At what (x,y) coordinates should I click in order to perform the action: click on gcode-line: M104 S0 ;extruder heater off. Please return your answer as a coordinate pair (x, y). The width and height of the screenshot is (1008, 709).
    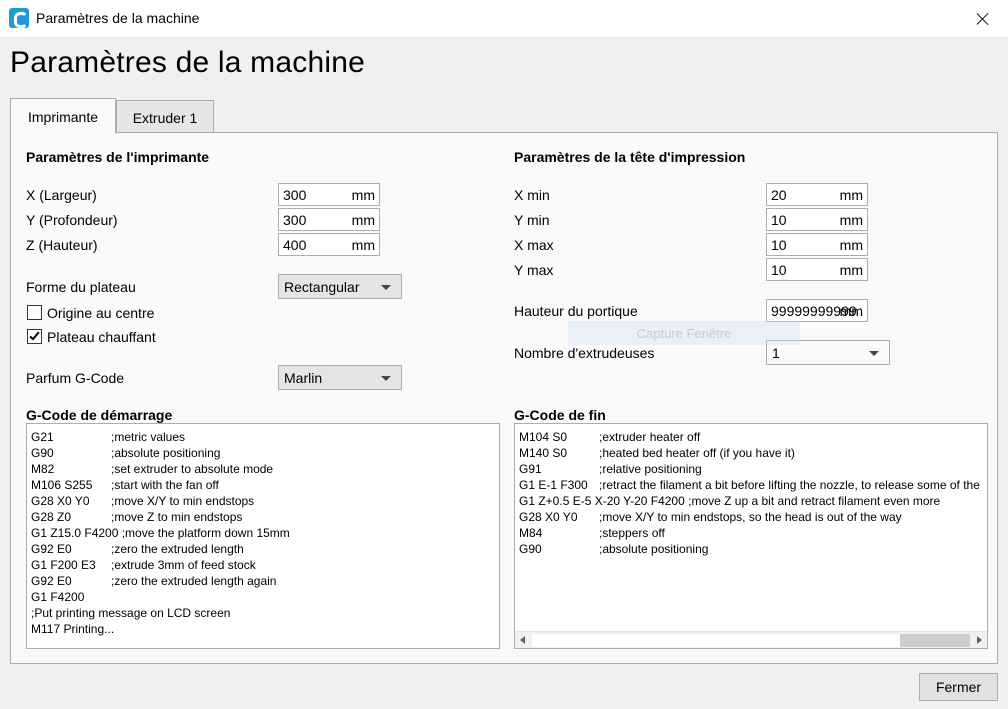
    Looking at the image, I should click on (610, 437).